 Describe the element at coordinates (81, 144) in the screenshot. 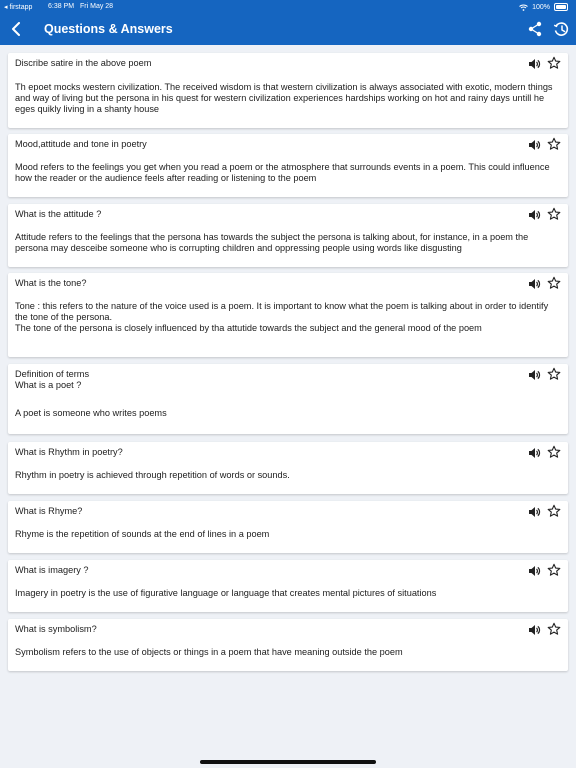

I see `question-text: Mood,attitude and tone in poetry` at that location.